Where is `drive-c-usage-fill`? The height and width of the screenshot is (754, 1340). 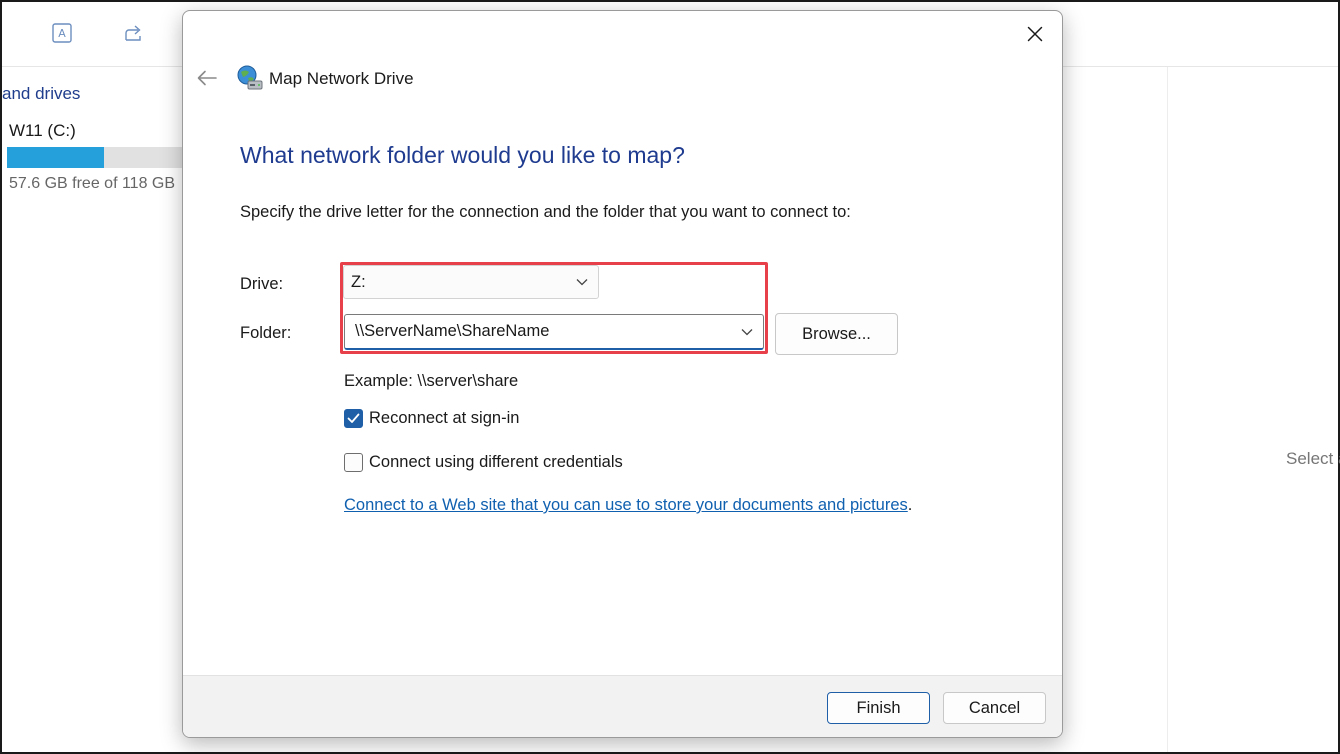 drive-c-usage-fill is located at coordinates (55, 157).